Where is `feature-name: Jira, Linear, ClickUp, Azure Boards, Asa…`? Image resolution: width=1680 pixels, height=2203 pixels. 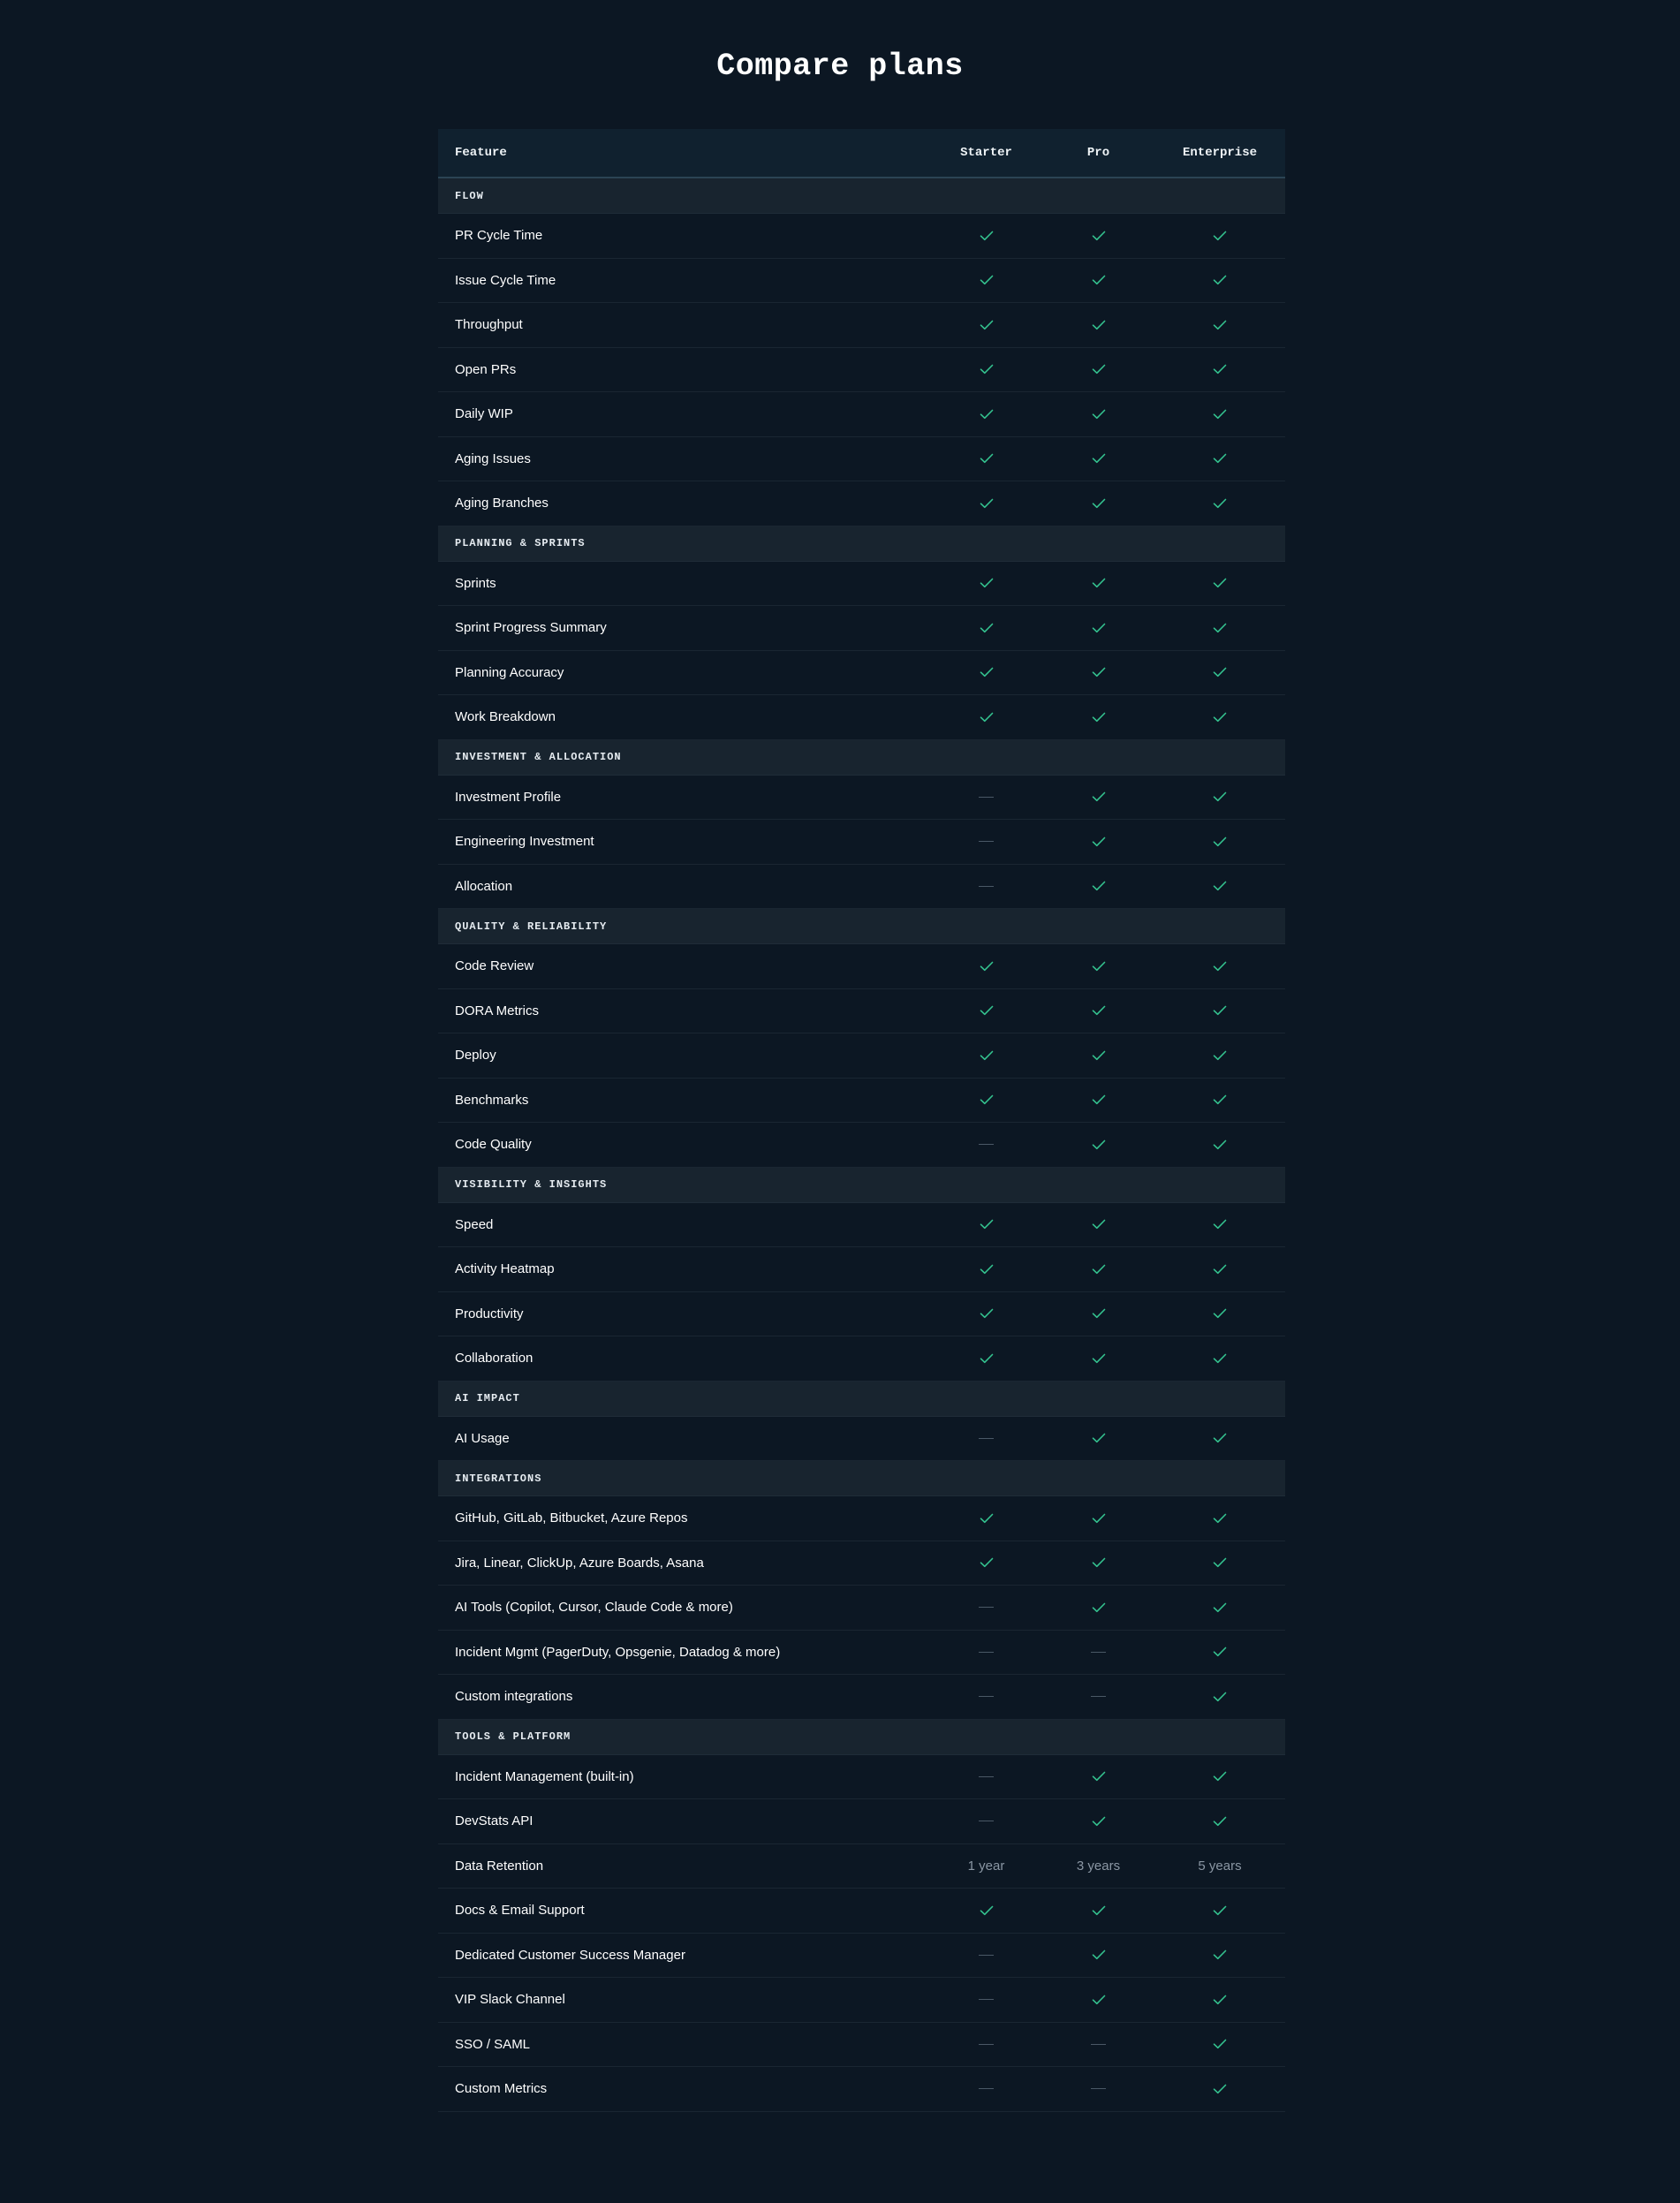
feature-name: Jira, Linear, ClickUp, Azure Boards, Asa… is located at coordinates (579, 1563).